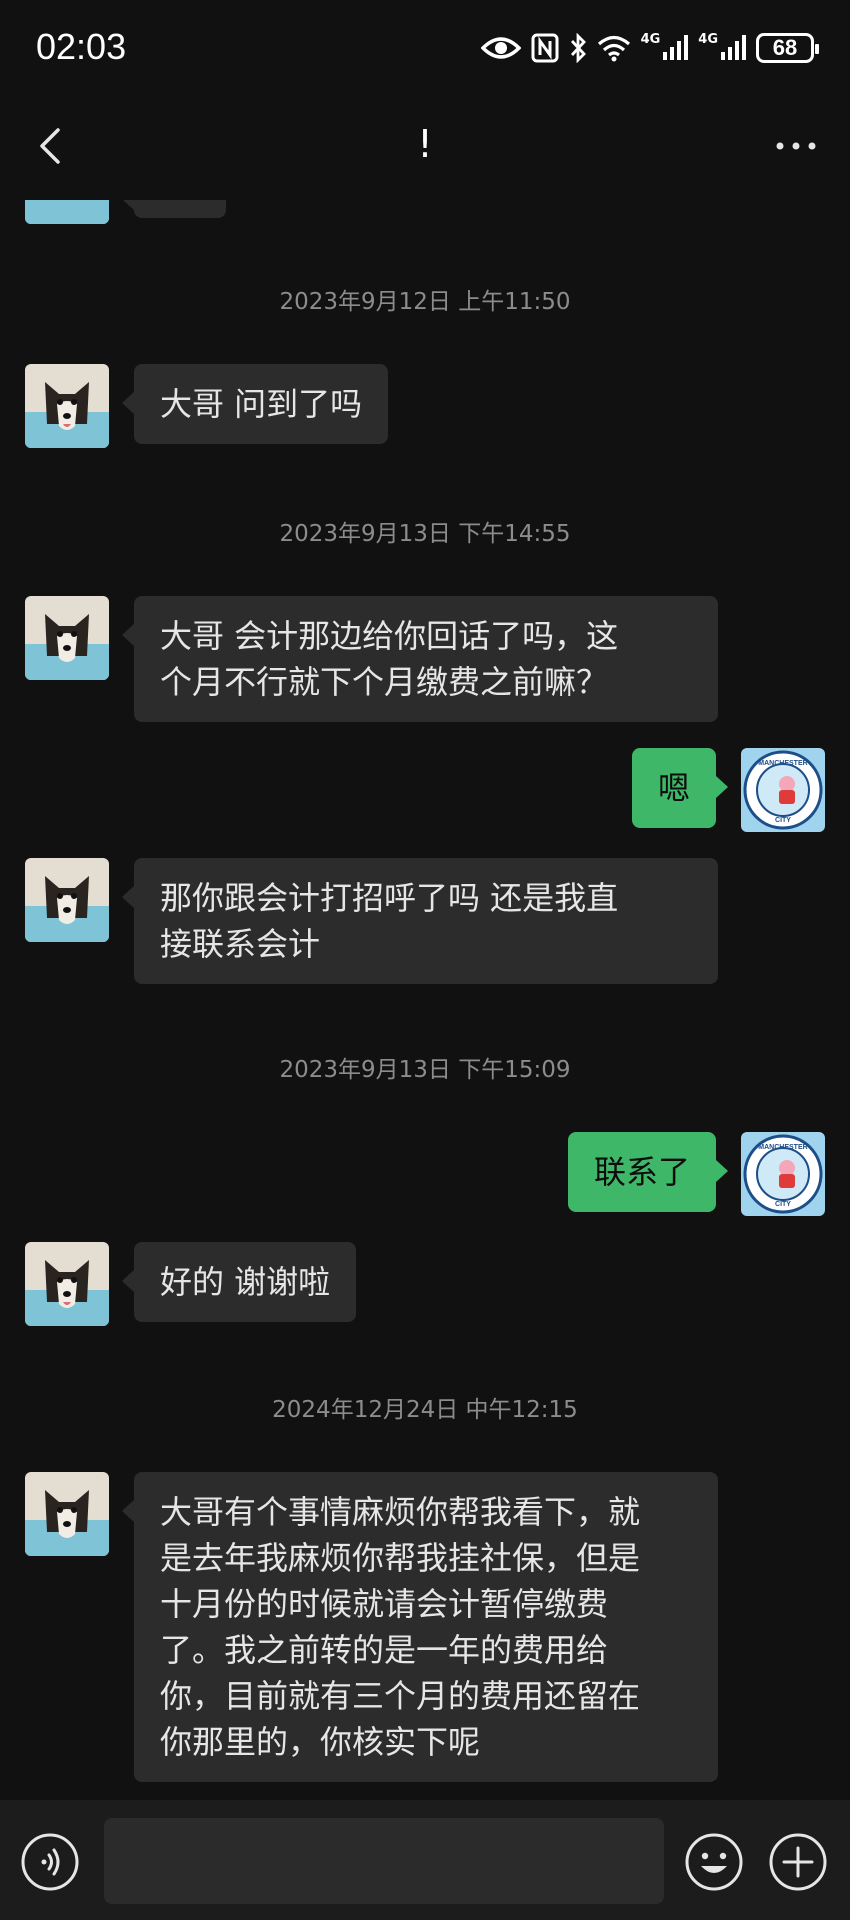 The height and width of the screenshot is (1920, 850). Describe the element at coordinates (389, 636) in the screenshot. I see `message-text-line: 大哥 会计那边给你回话了吗，这` at that location.